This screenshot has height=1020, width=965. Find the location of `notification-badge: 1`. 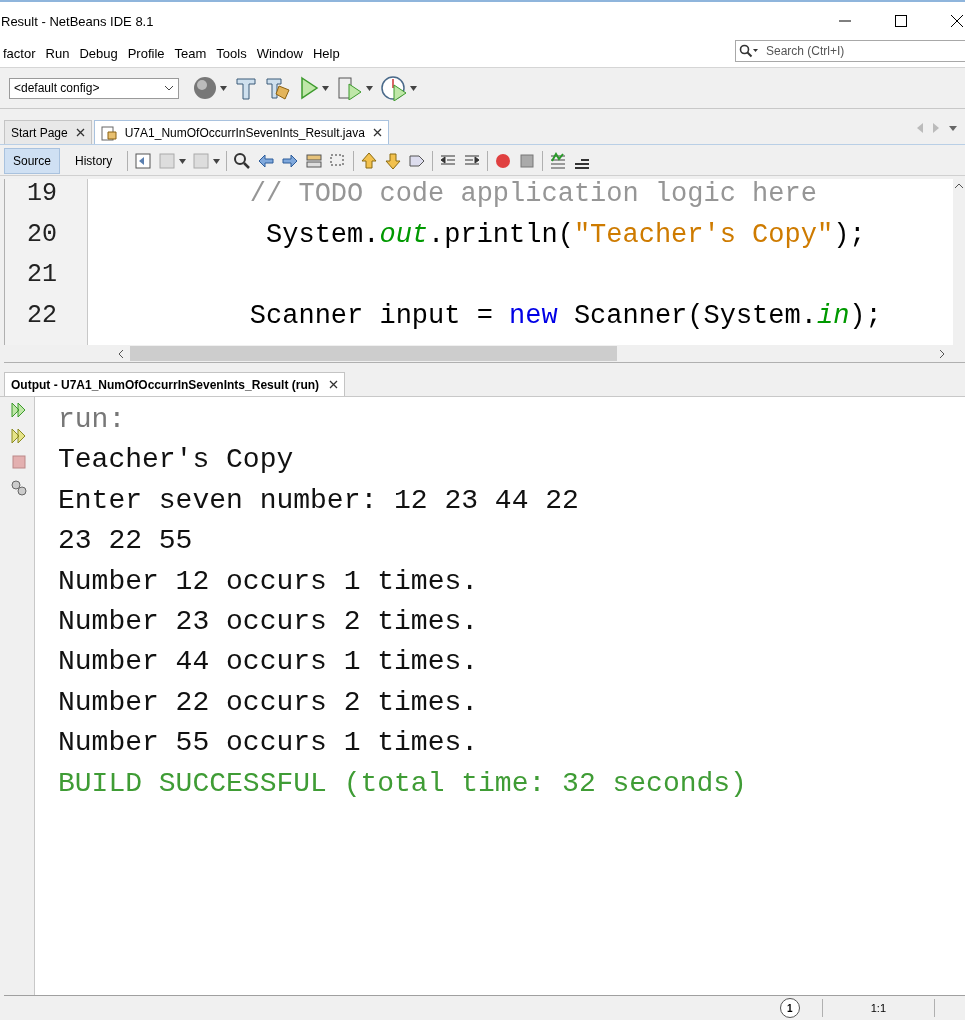

notification-badge: 1 is located at coordinates (789, 1008).